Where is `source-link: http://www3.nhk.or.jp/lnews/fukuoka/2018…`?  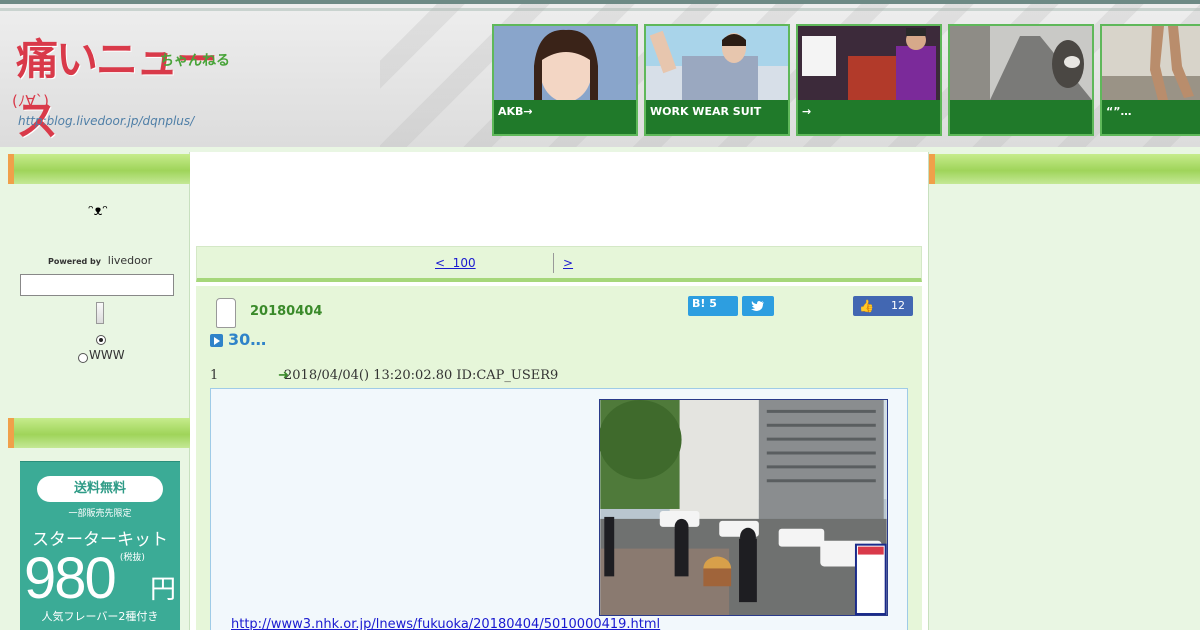 source-link: http://www3.nhk.or.jp/lnews/fukuoka/2018… is located at coordinates (445, 623).